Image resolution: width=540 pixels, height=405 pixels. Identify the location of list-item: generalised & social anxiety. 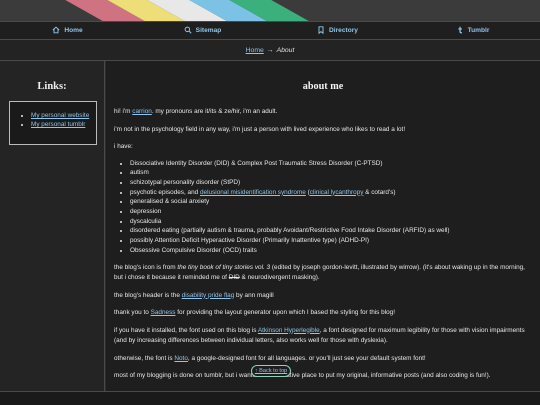
(331, 202).